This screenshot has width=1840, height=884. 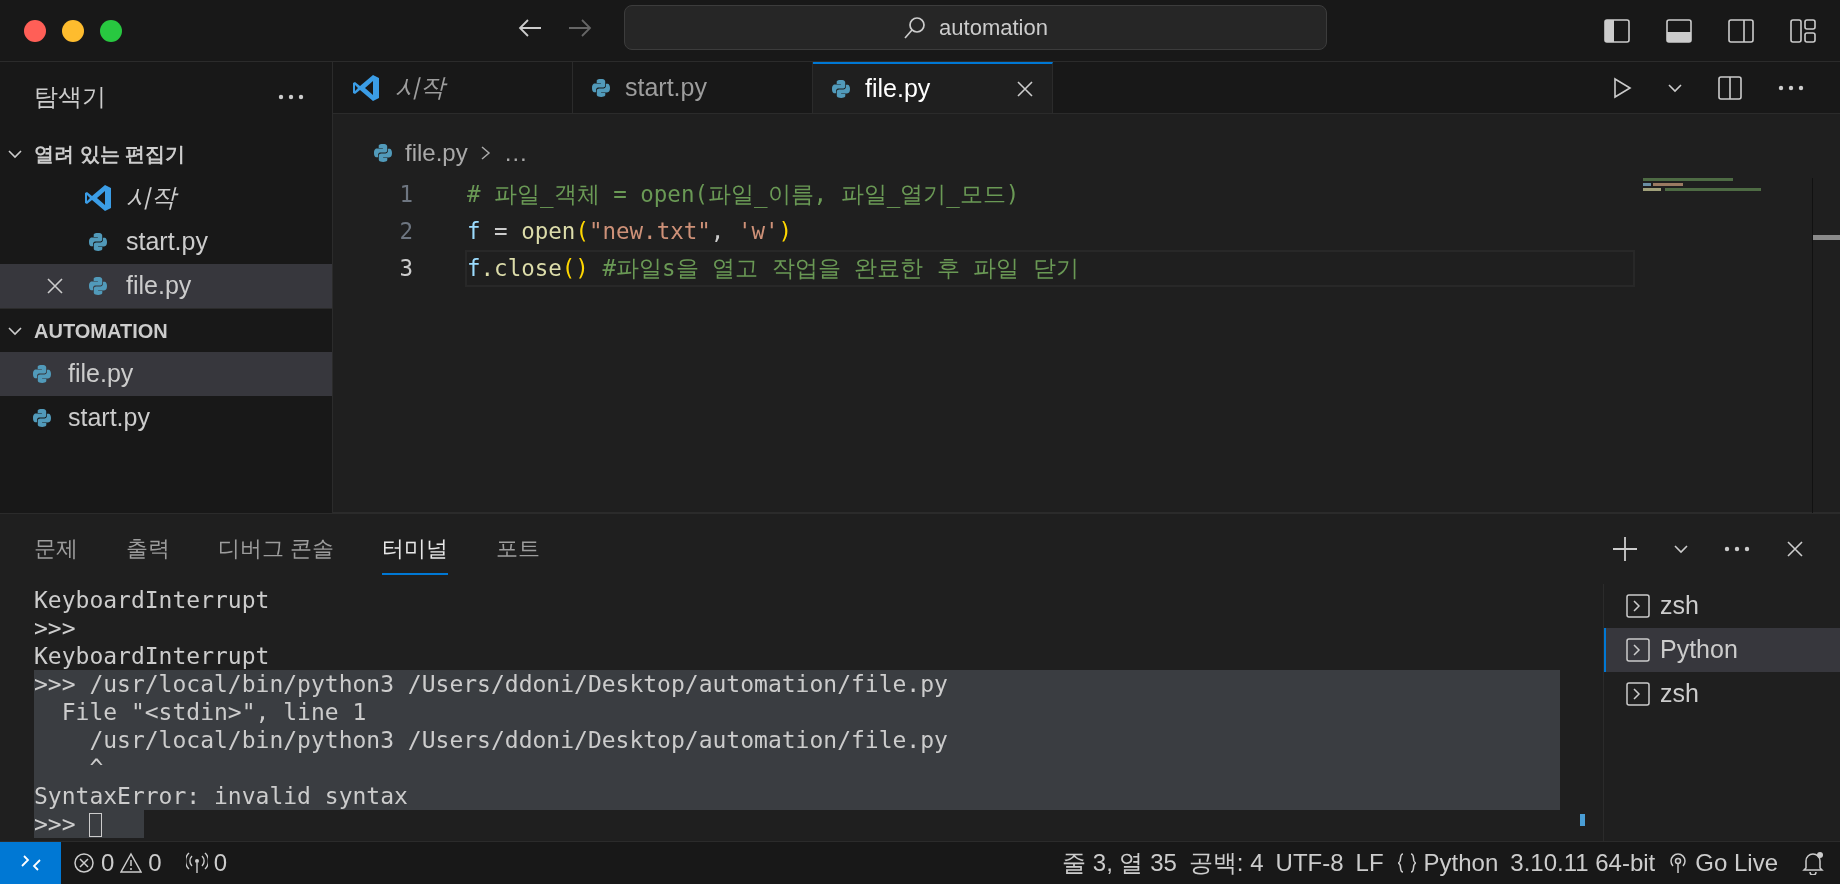 I want to click on section-header: 열려 있는 편집기, so click(x=166, y=154).